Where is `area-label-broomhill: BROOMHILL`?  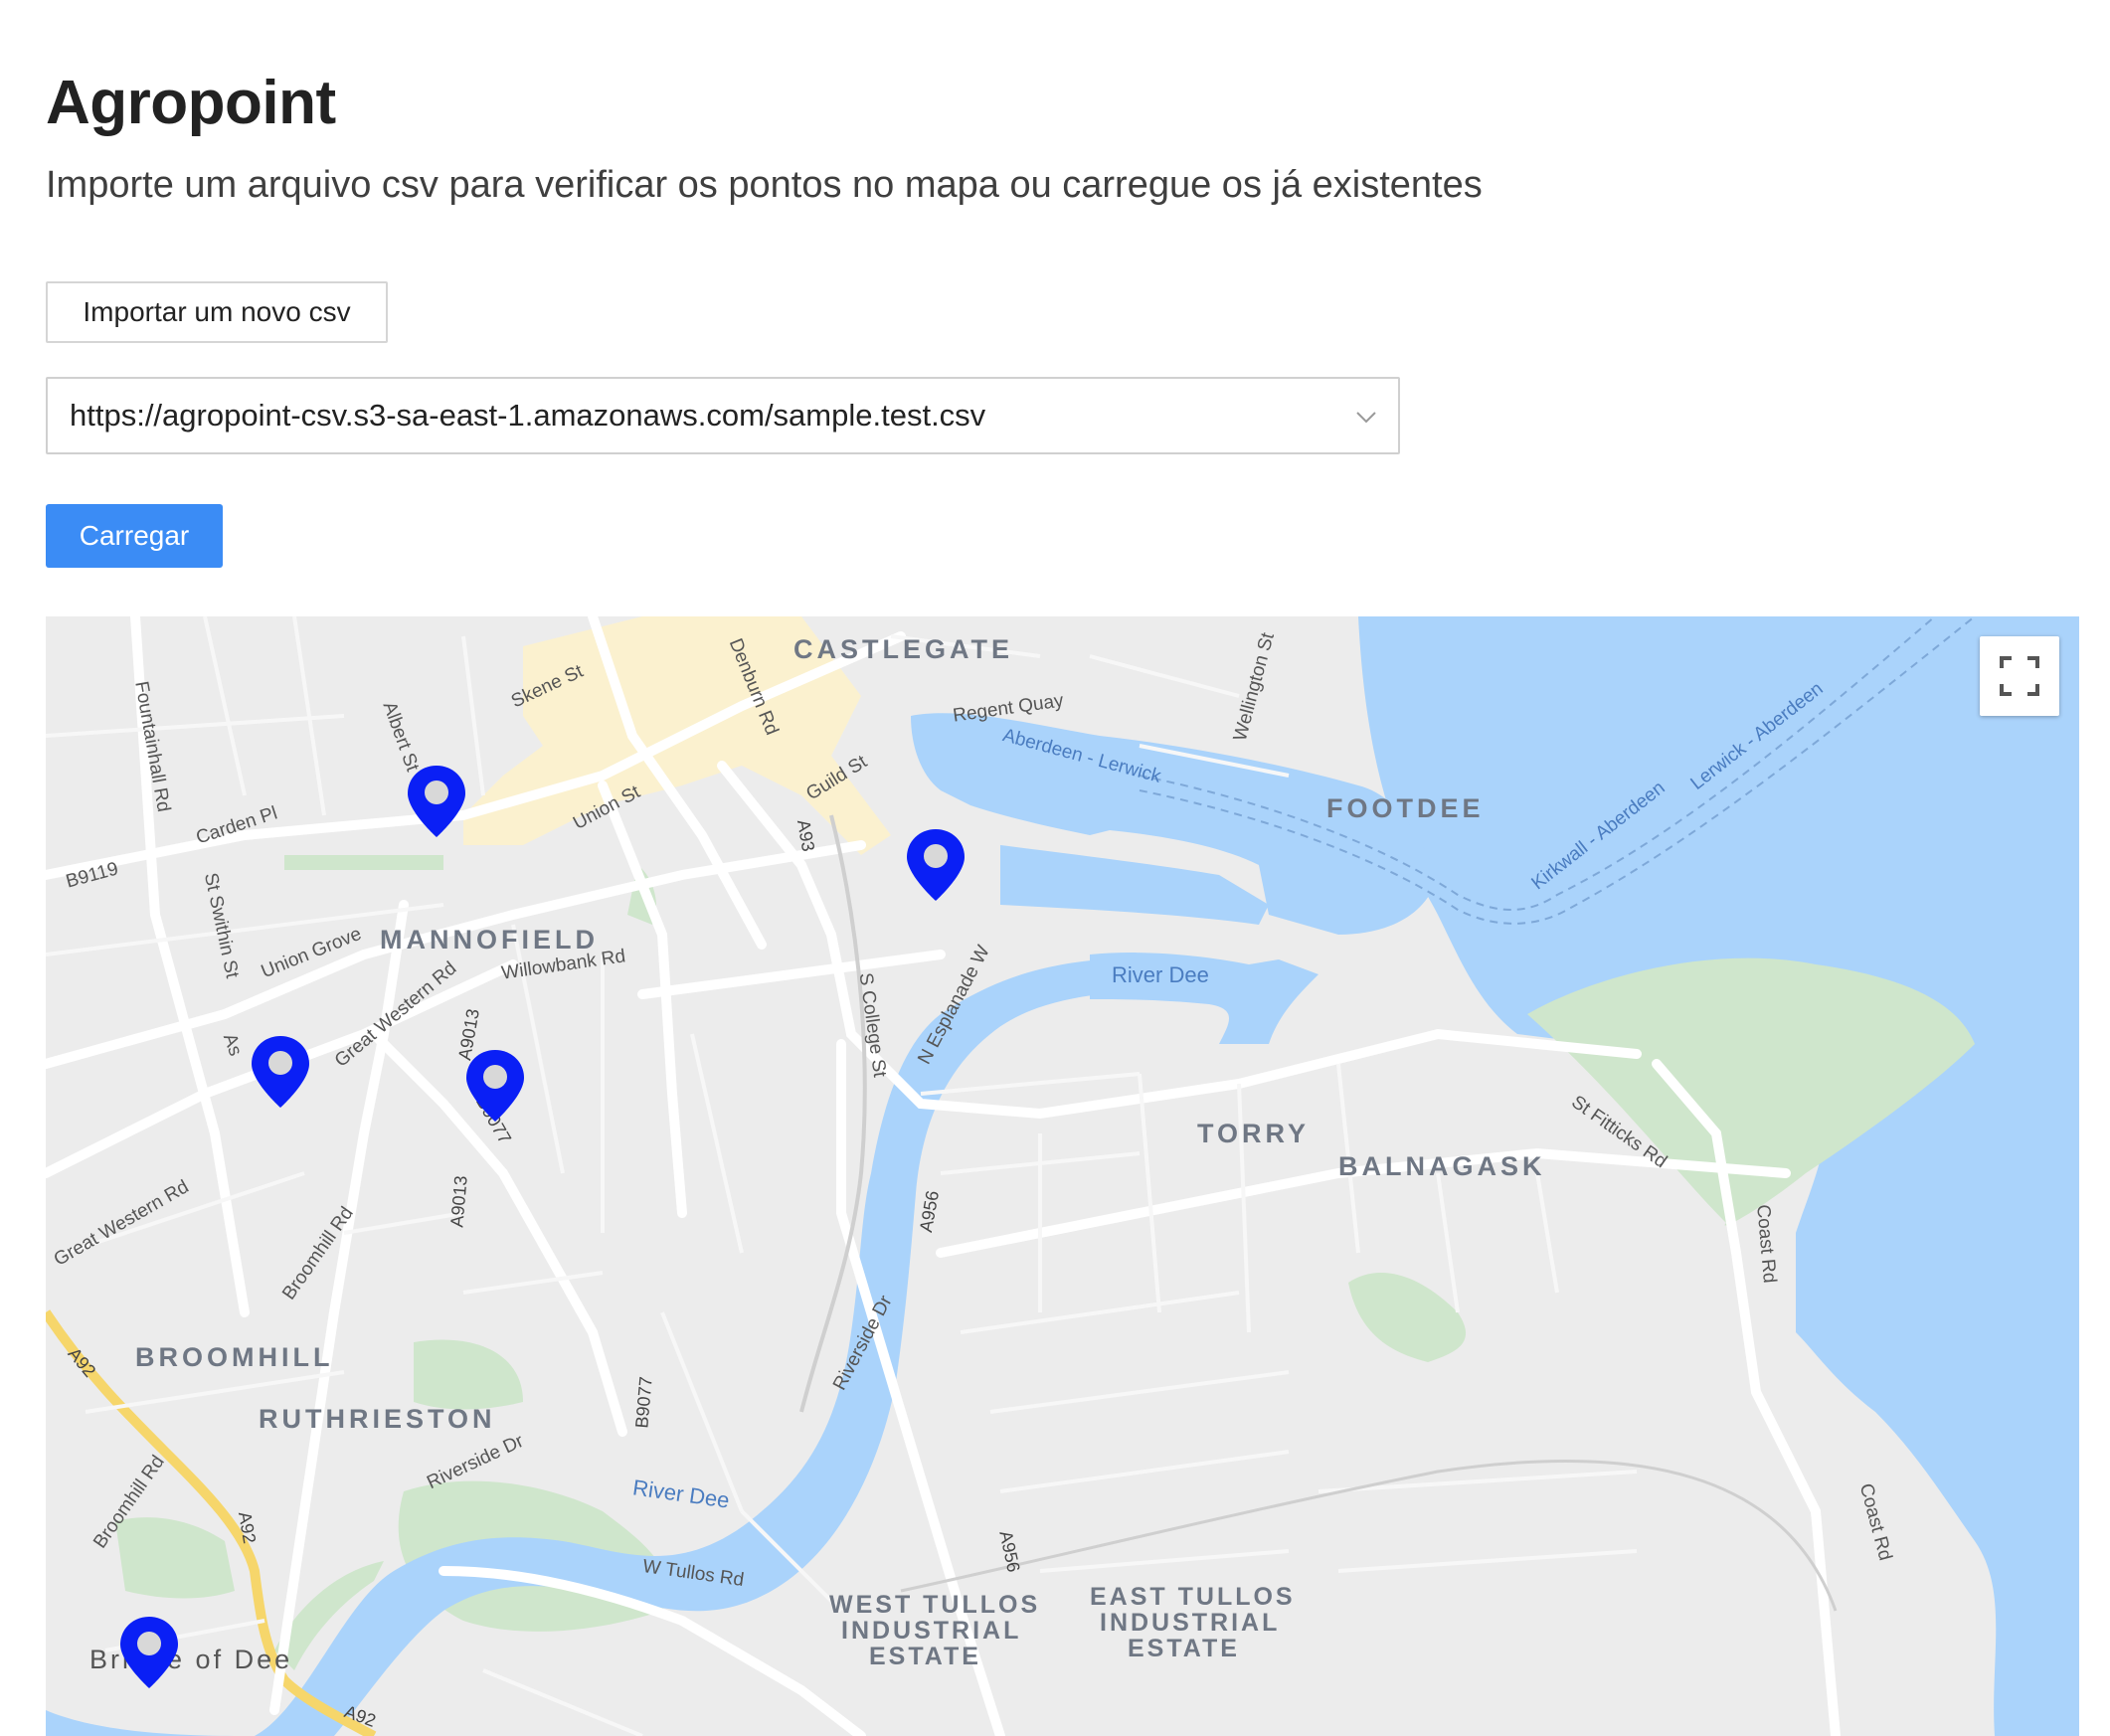
area-label-broomhill: BROOMHILL is located at coordinates (234, 1357).